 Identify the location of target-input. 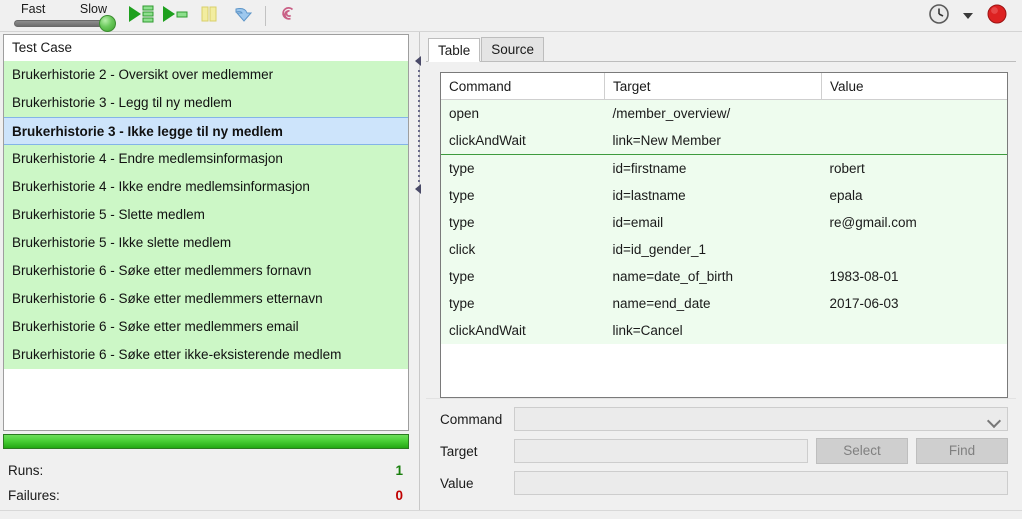
(661, 451).